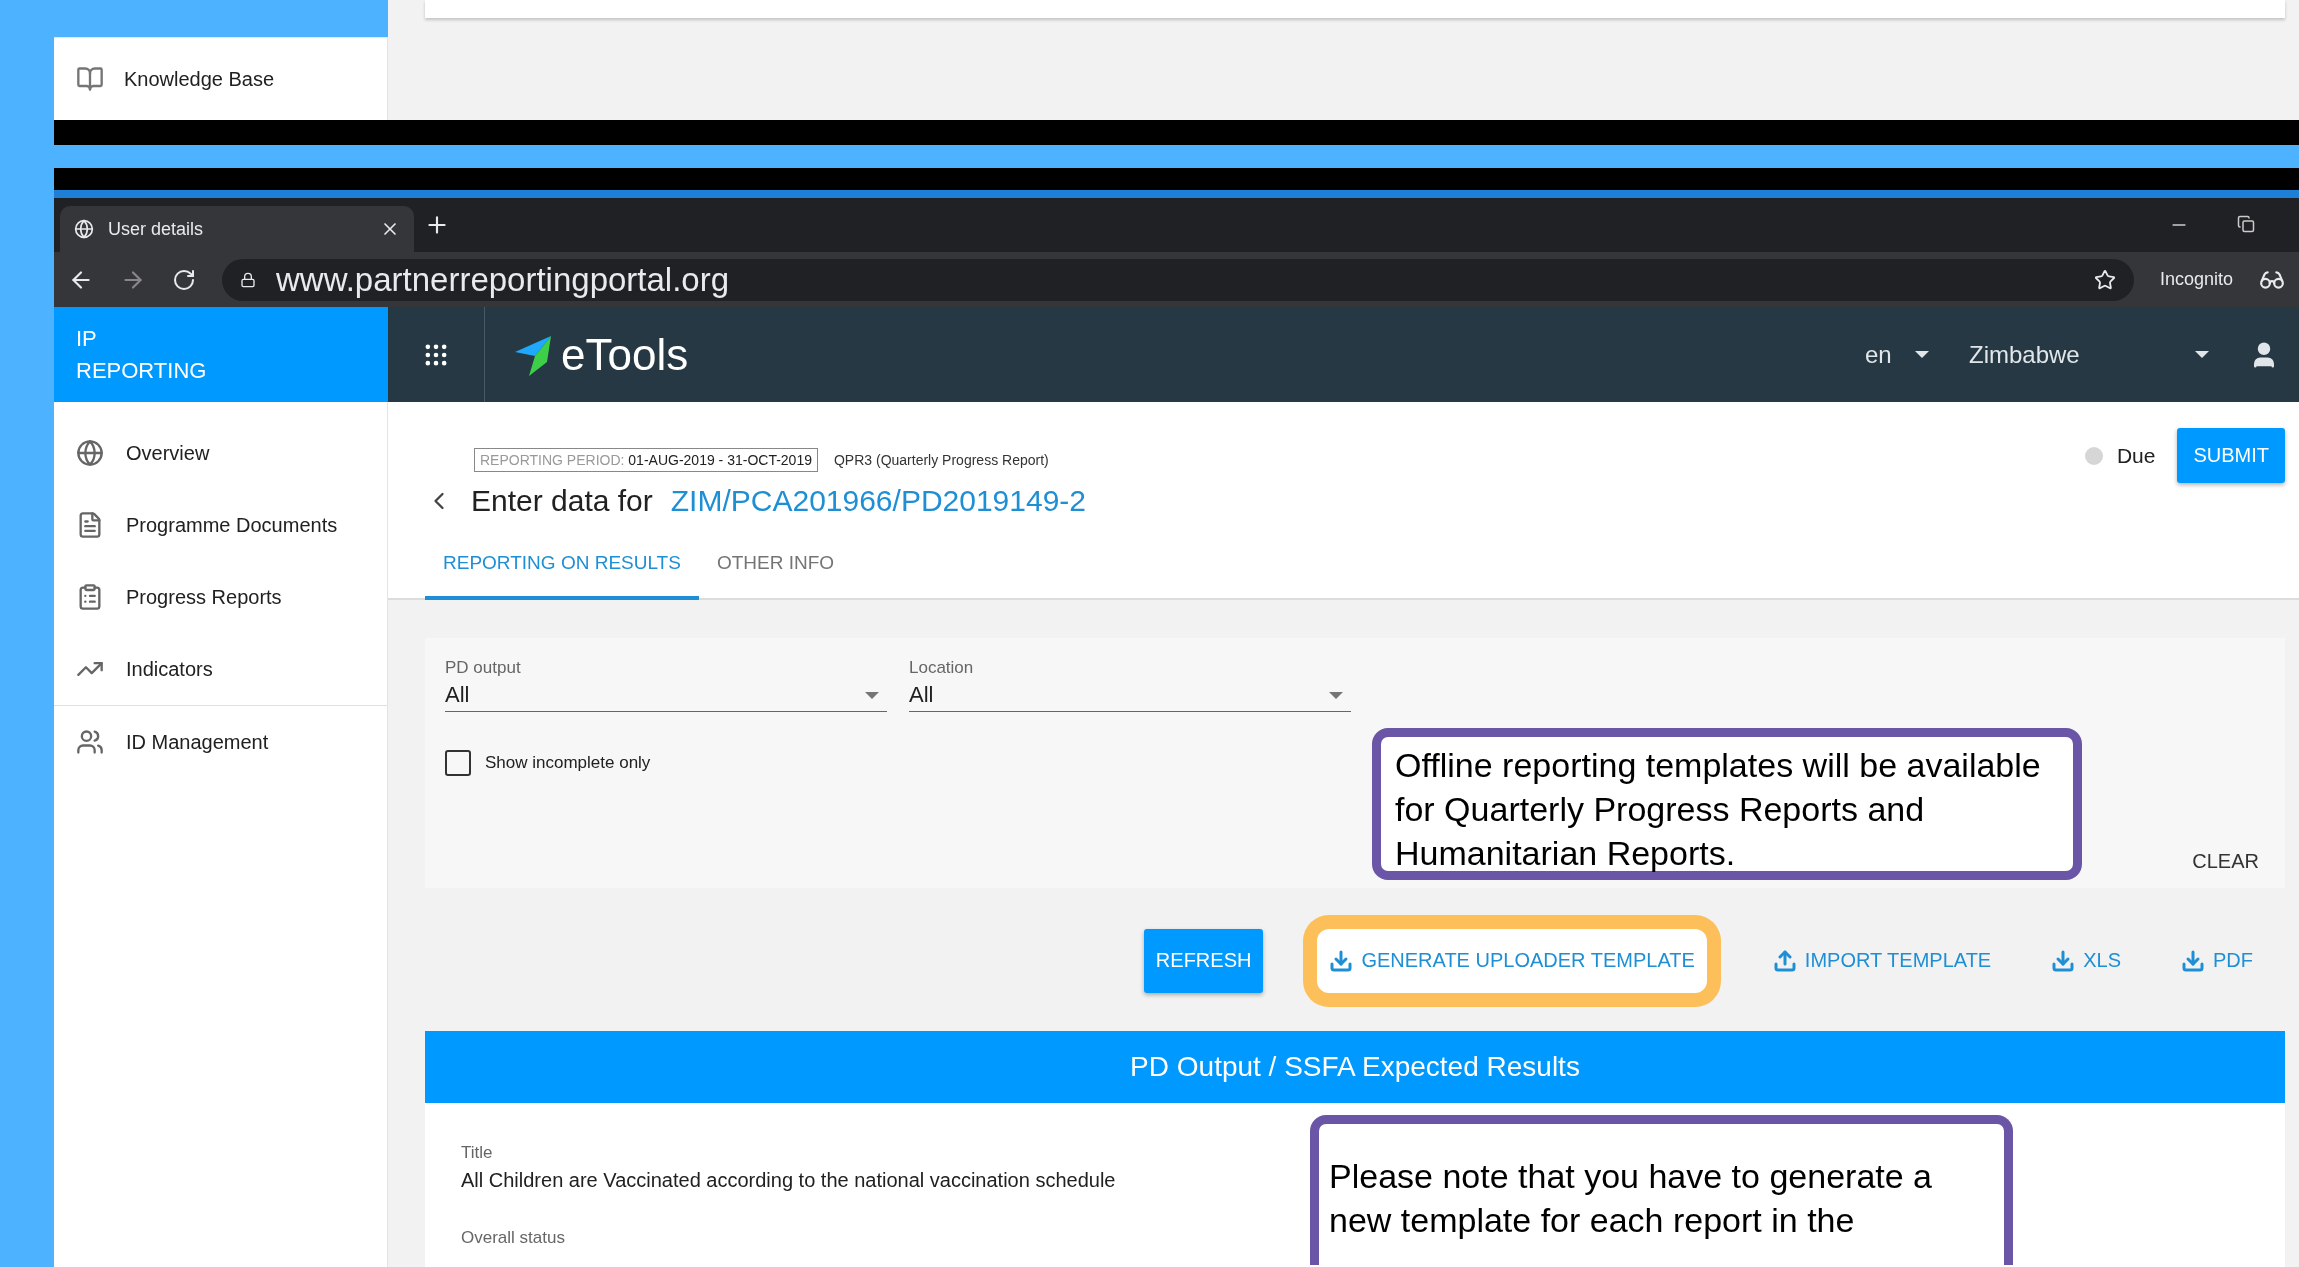 The image size is (2299, 1267). What do you see at coordinates (458, 763) in the screenshot?
I see `checkbox` at bounding box center [458, 763].